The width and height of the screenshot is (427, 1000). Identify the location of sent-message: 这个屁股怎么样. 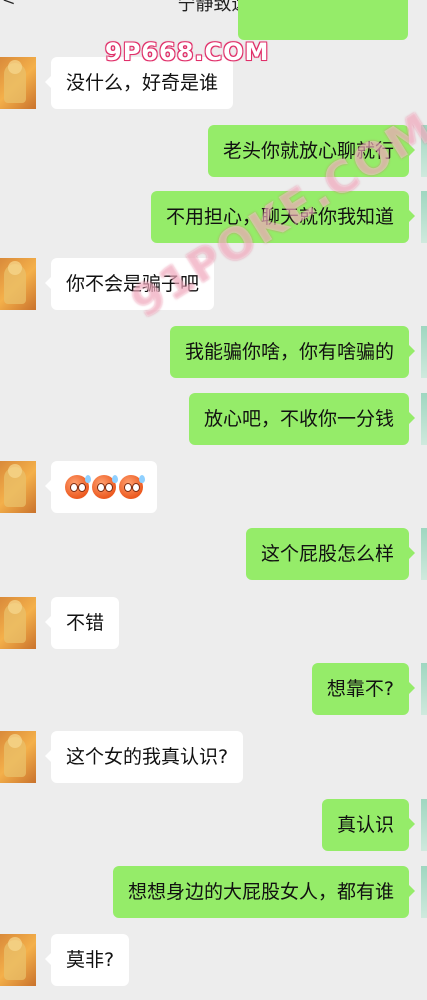
(330, 554).